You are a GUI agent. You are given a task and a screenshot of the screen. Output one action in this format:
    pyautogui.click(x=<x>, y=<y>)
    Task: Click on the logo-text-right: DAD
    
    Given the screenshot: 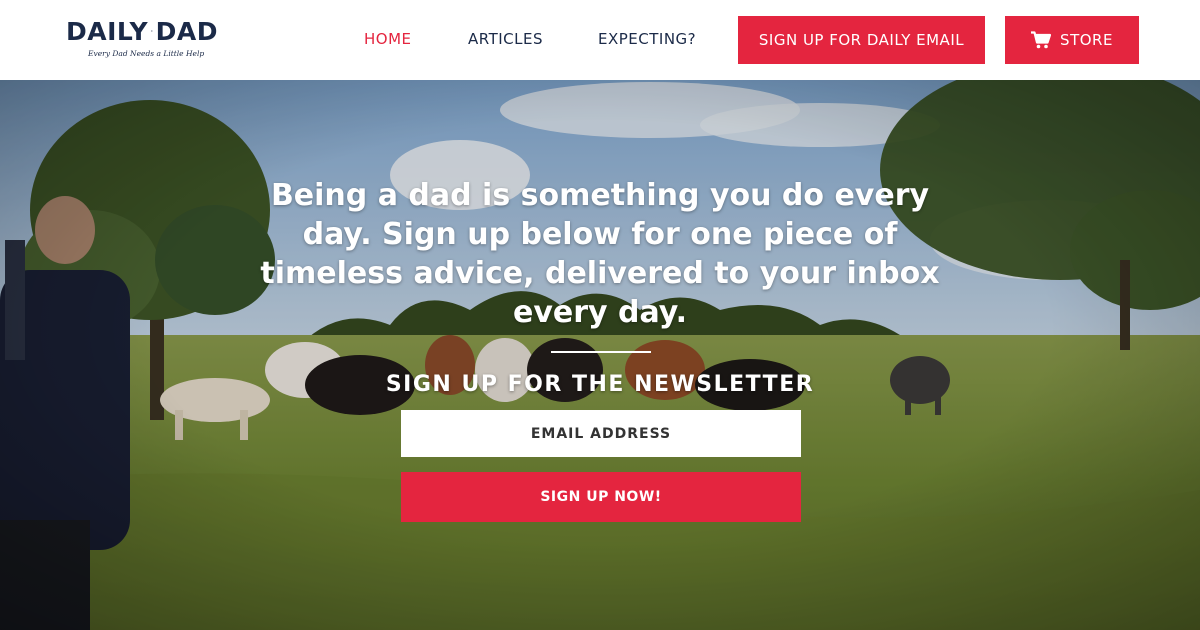 What is the action you would take?
    pyautogui.click(x=186, y=31)
    